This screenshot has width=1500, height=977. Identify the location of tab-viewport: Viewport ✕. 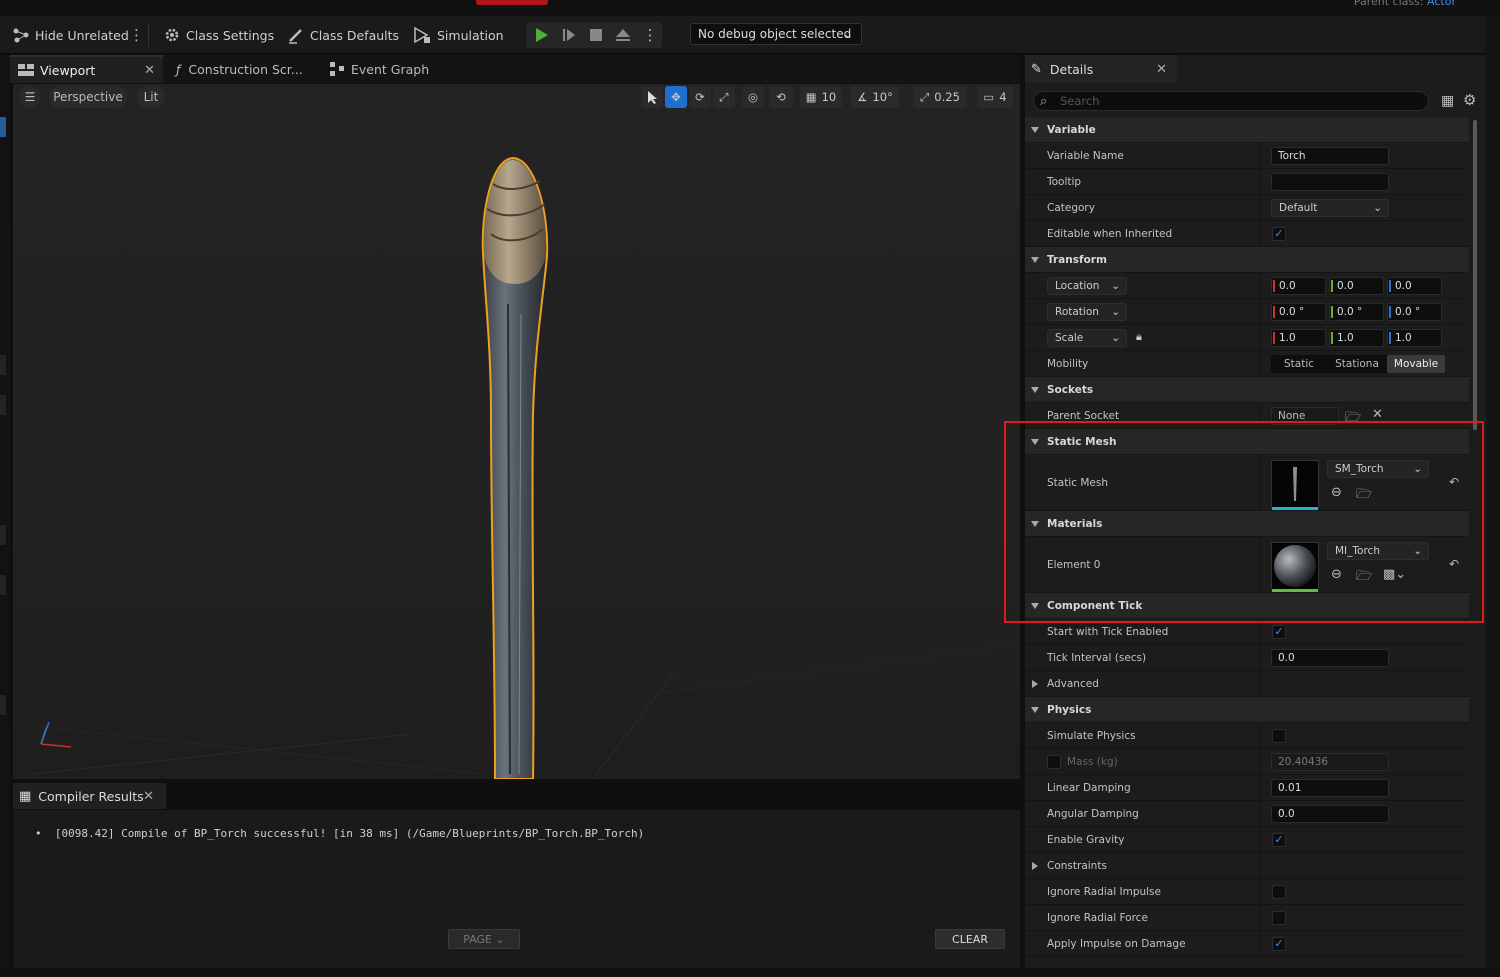
(86, 69).